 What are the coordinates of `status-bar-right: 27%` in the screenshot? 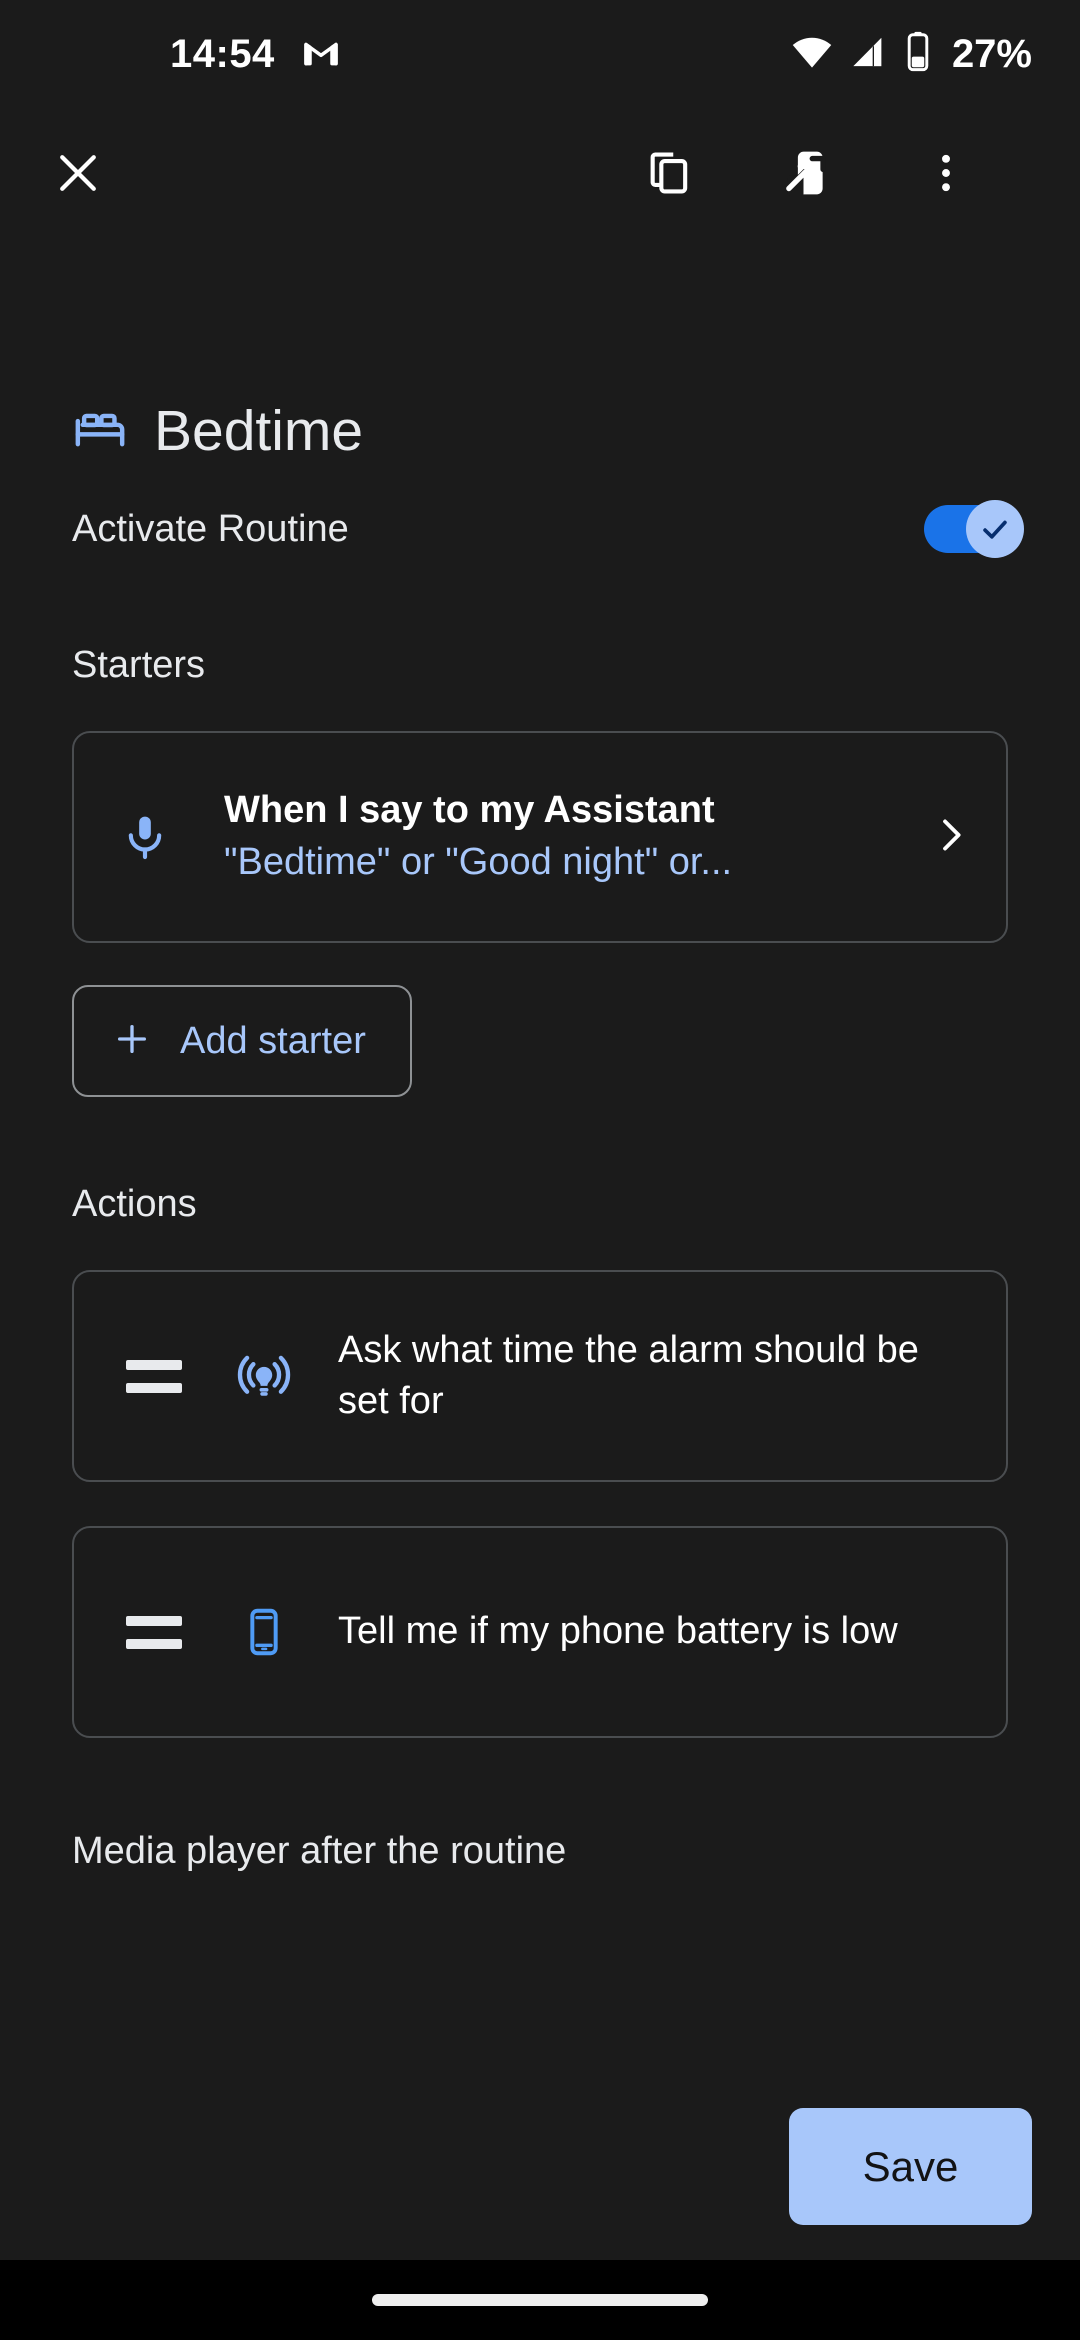 It's located at (911, 54).